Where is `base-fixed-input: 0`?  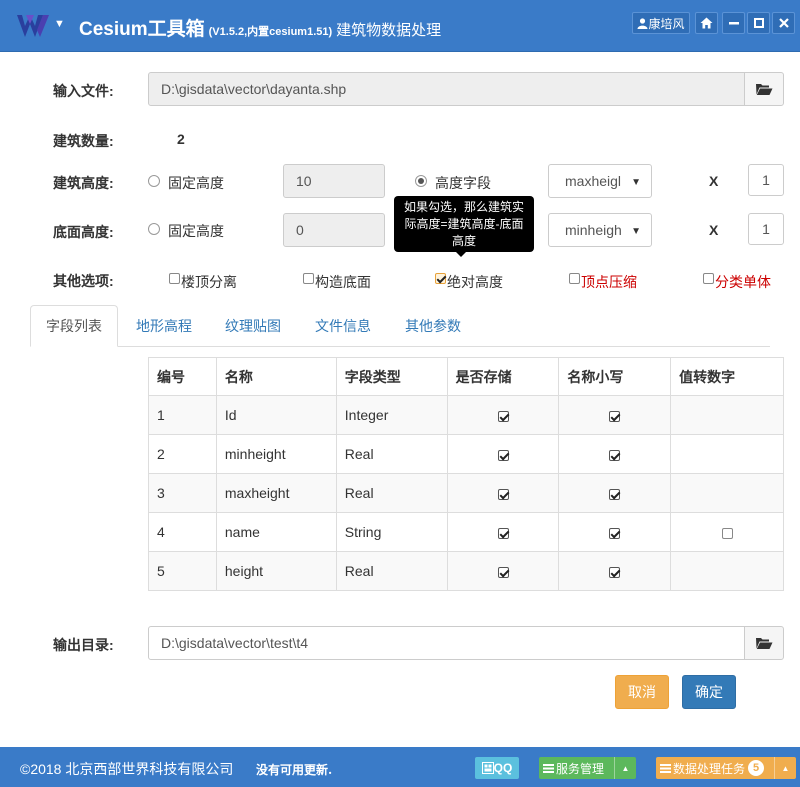 base-fixed-input: 0 is located at coordinates (334, 230).